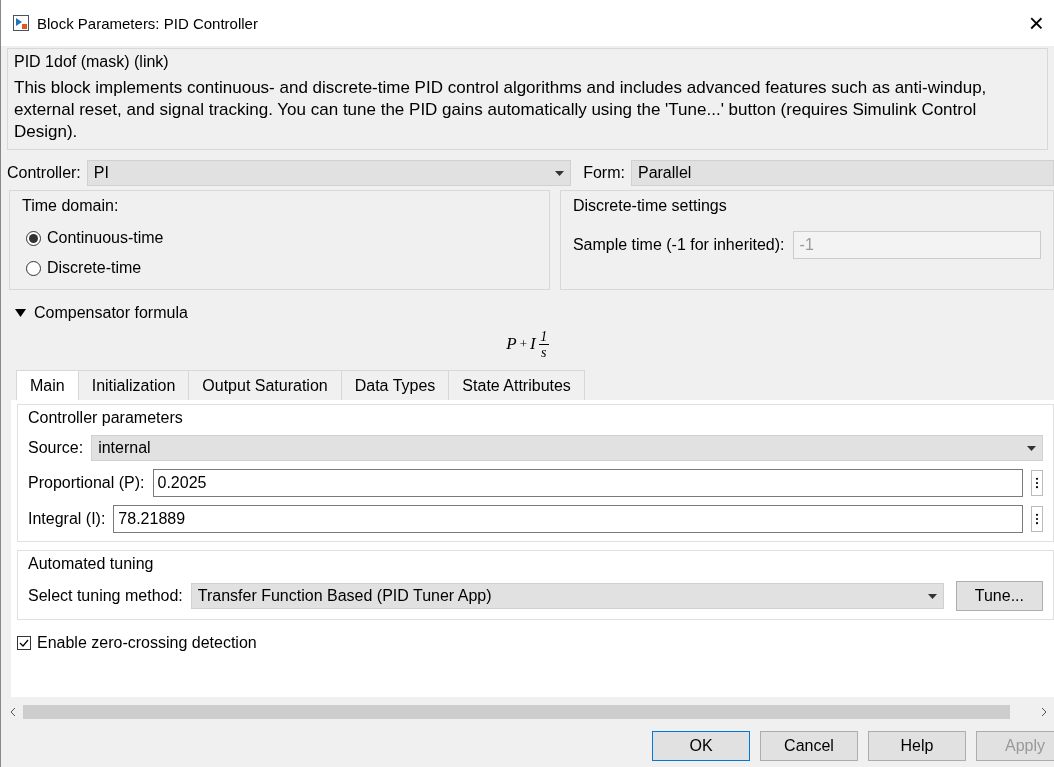 The width and height of the screenshot is (1054, 767). Describe the element at coordinates (329, 173) in the screenshot. I see `controller-dropdown: PI` at that location.